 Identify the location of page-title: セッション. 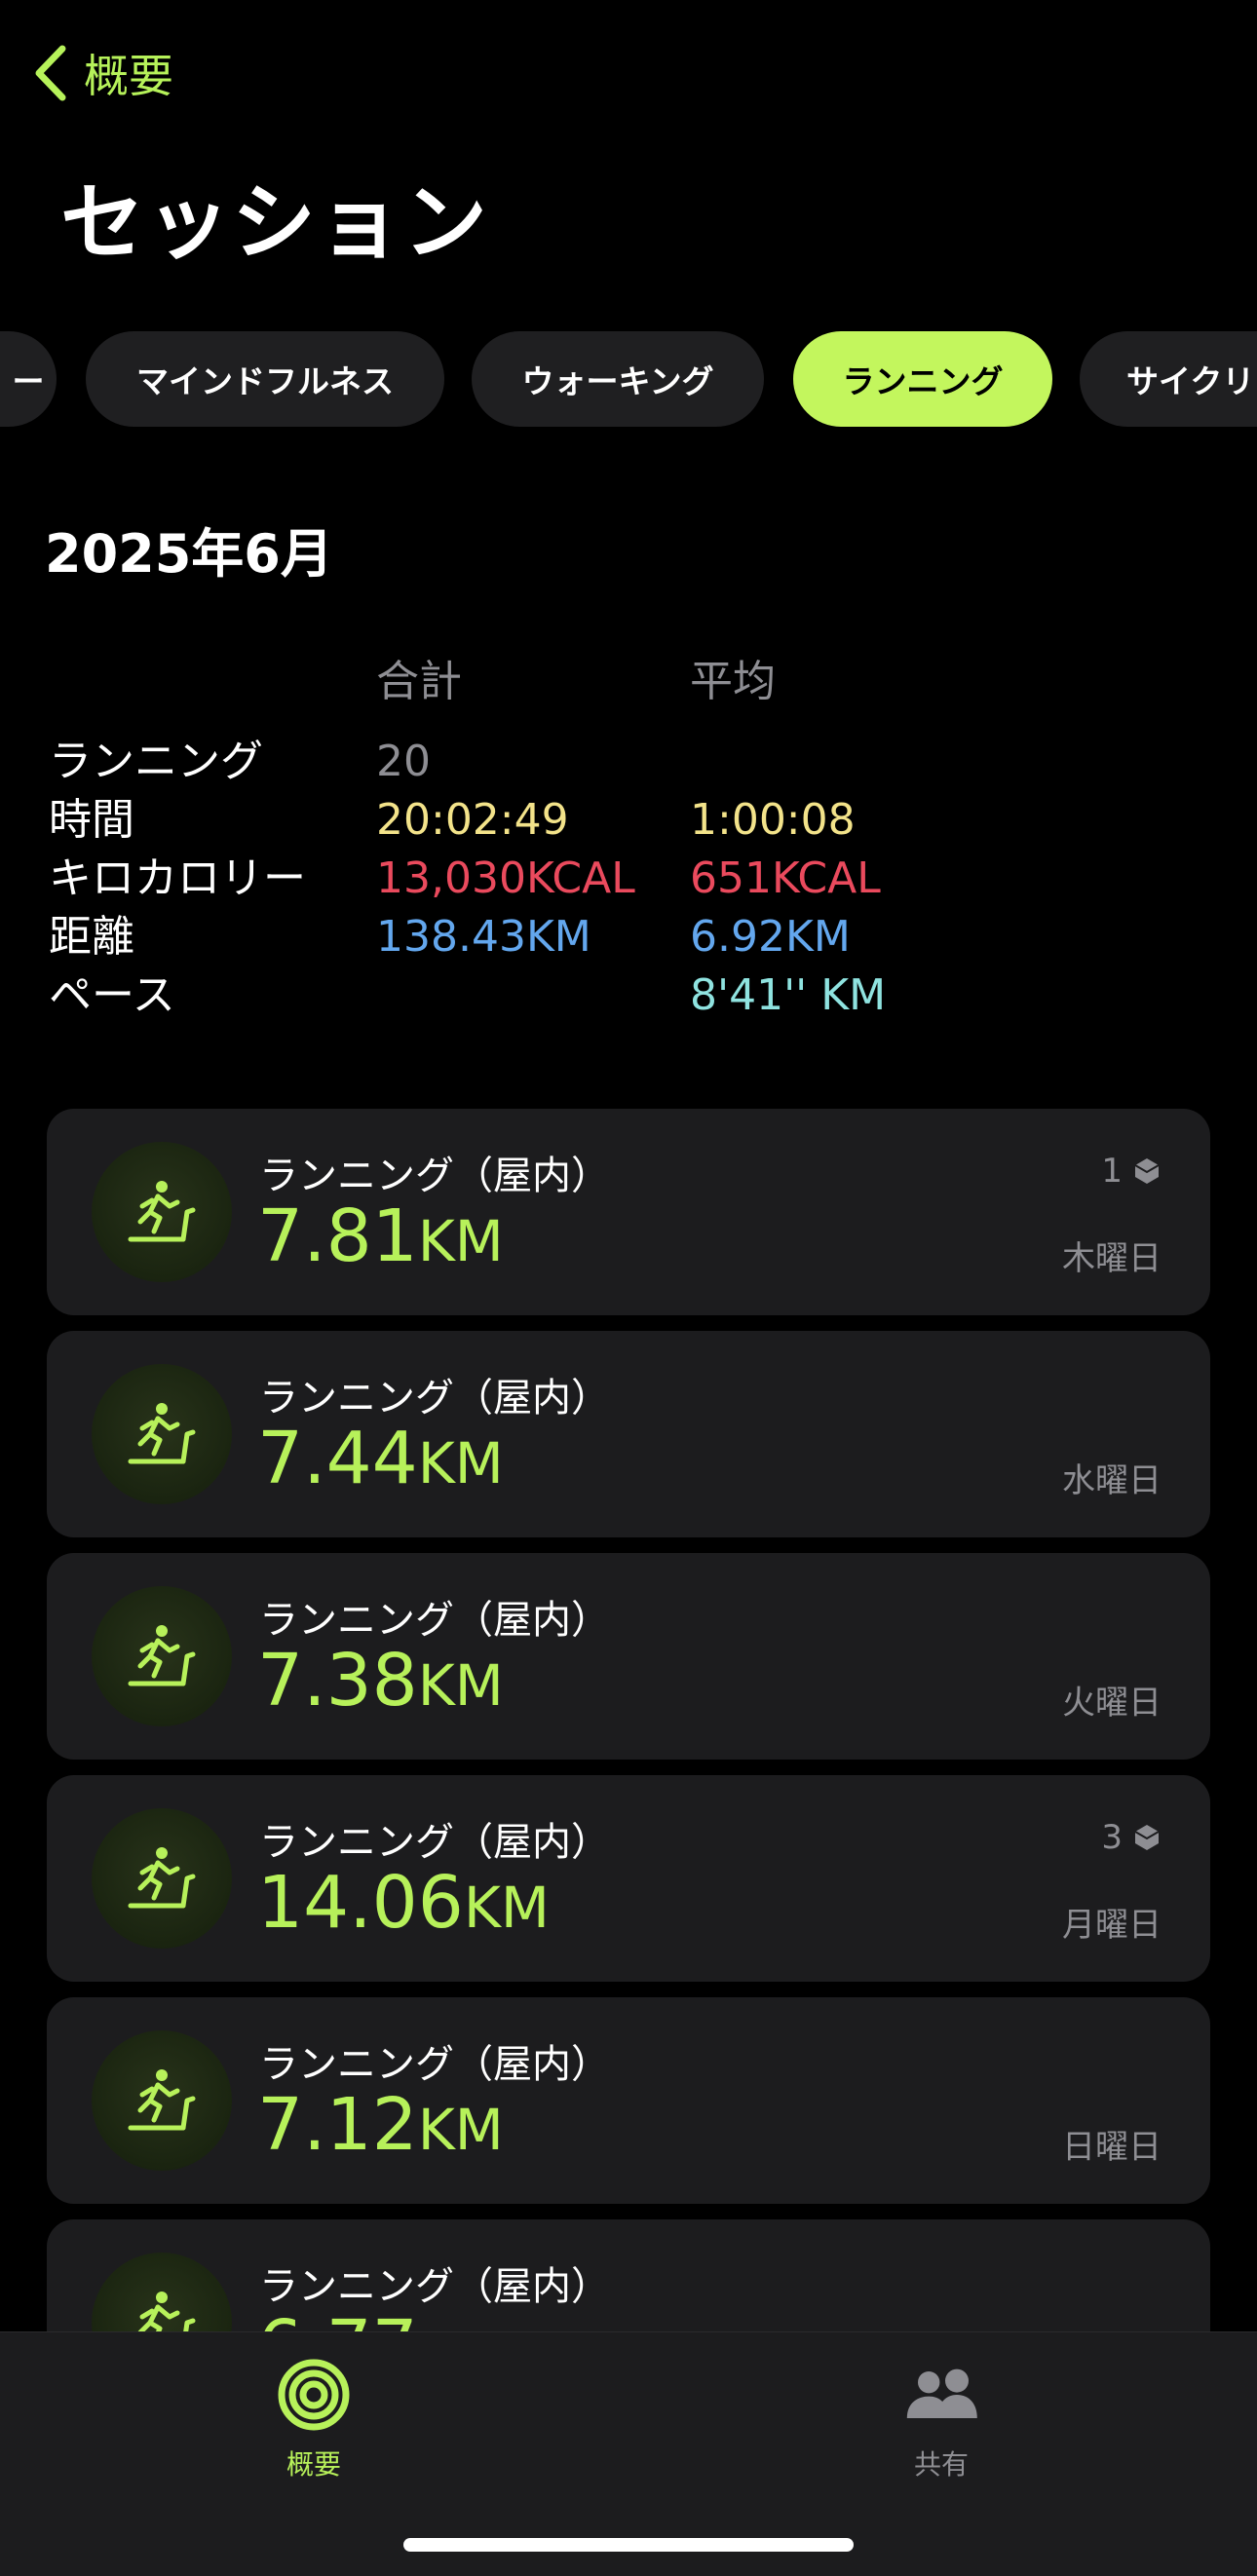
(274, 223).